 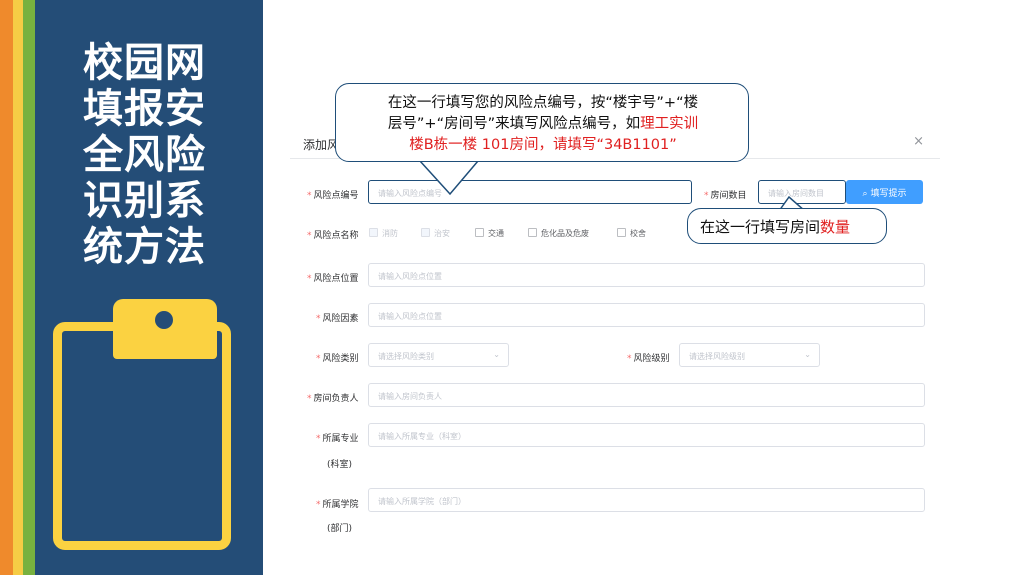 What do you see at coordinates (337, 319) in the screenshot?
I see `risk-factor-label: * 风险因素` at bounding box center [337, 319].